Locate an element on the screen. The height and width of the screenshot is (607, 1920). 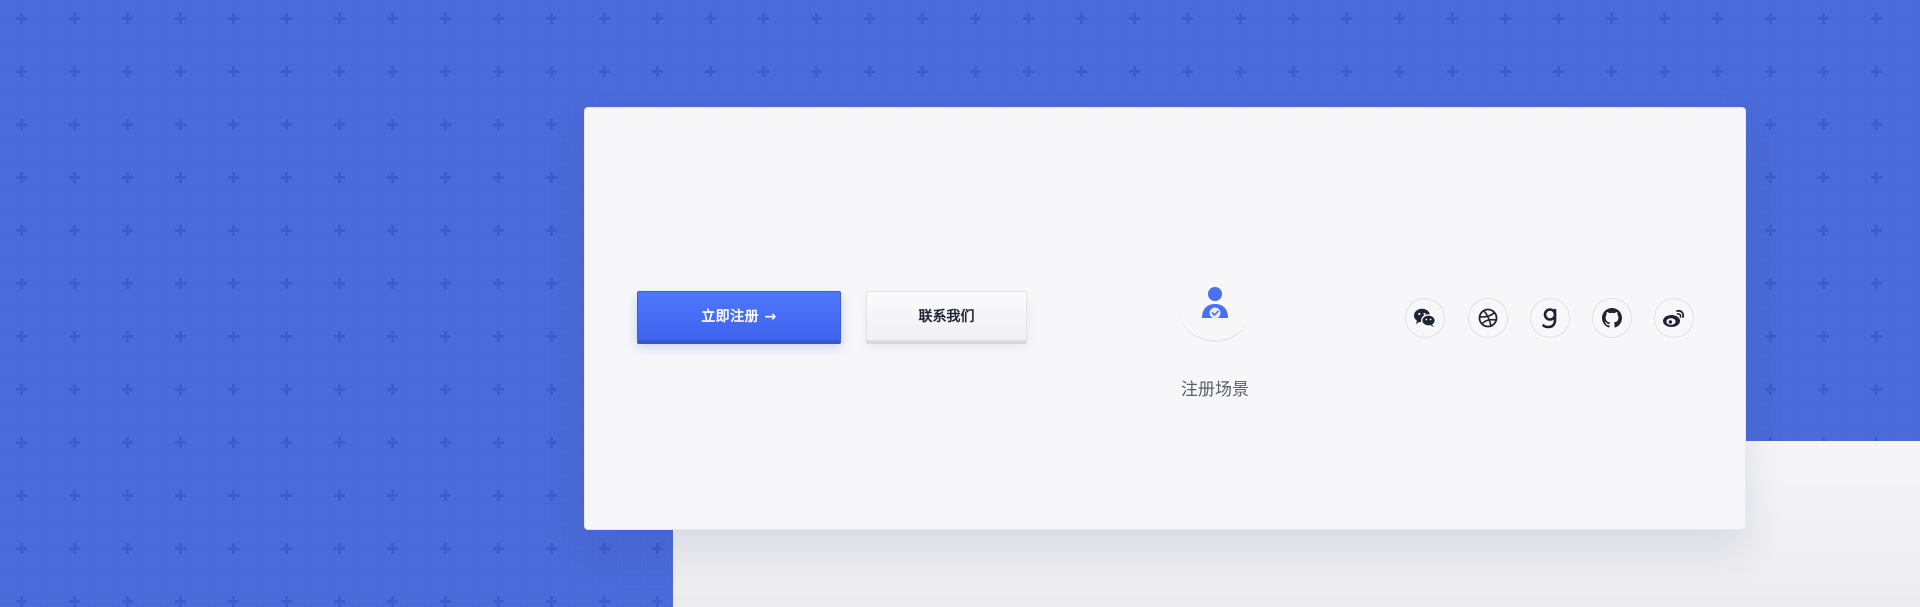
g-logo-button is located at coordinates (1550, 318).